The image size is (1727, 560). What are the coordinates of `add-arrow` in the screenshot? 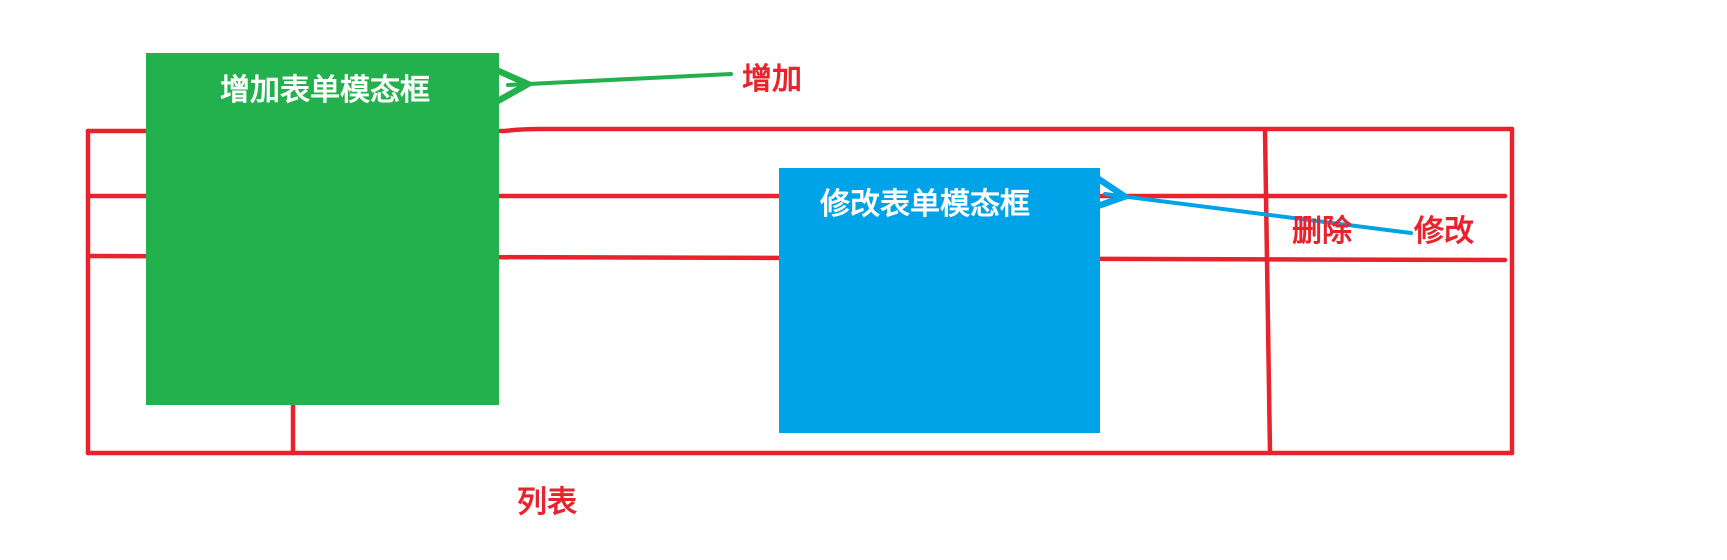 It's located at (620, 79).